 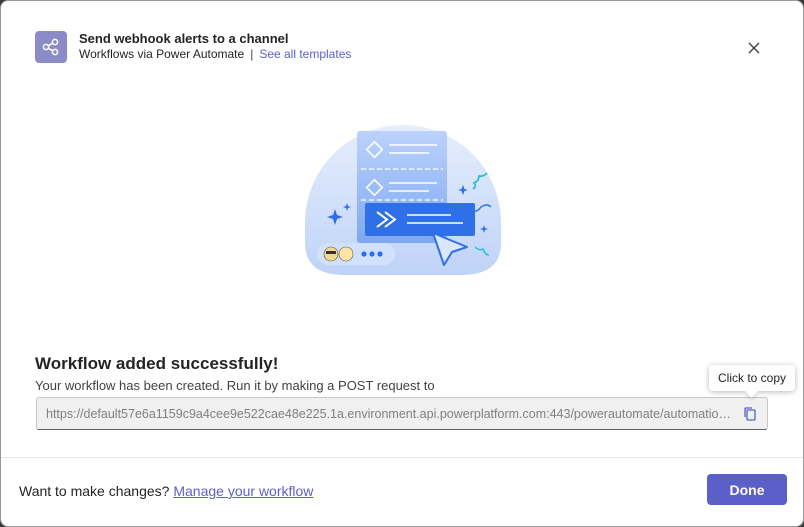 I want to click on done-button: Done, so click(x=747, y=489).